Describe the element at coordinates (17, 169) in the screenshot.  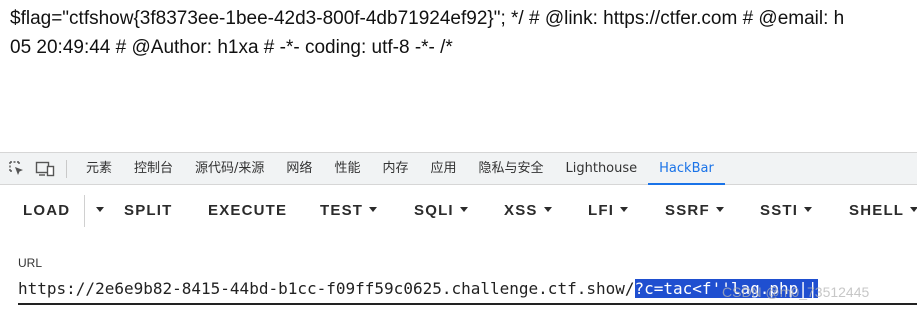
I see `element-picker-icon` at that location.